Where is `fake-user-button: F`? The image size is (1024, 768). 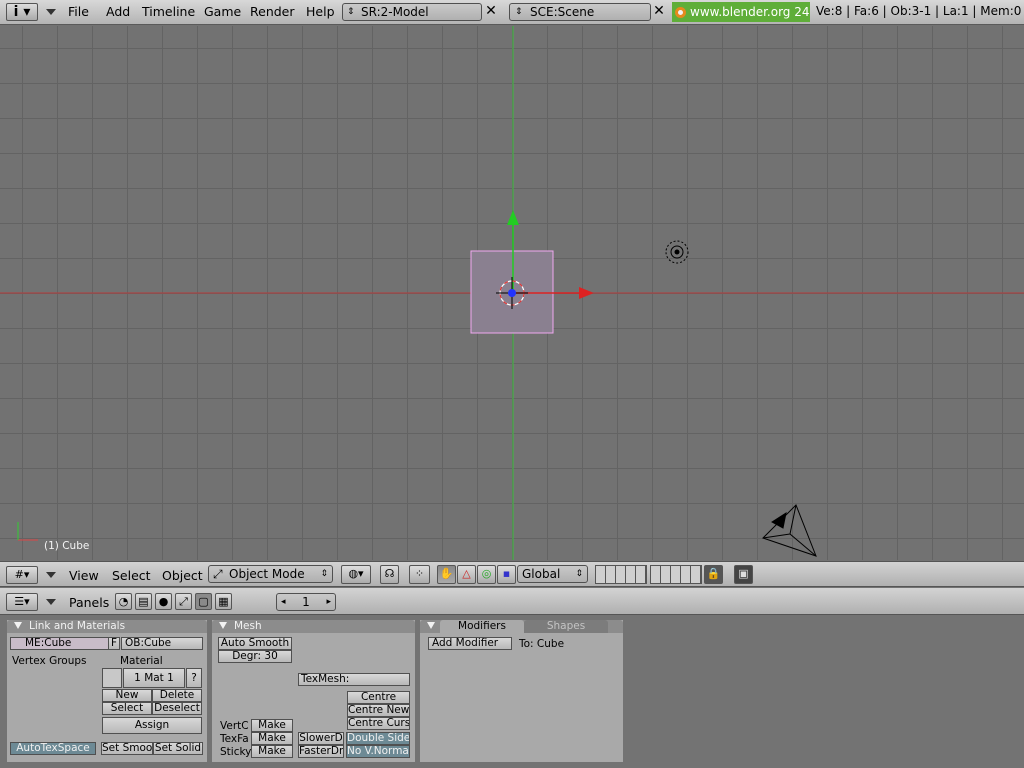
fake-user-button: F is located at coordinates (114, 643).